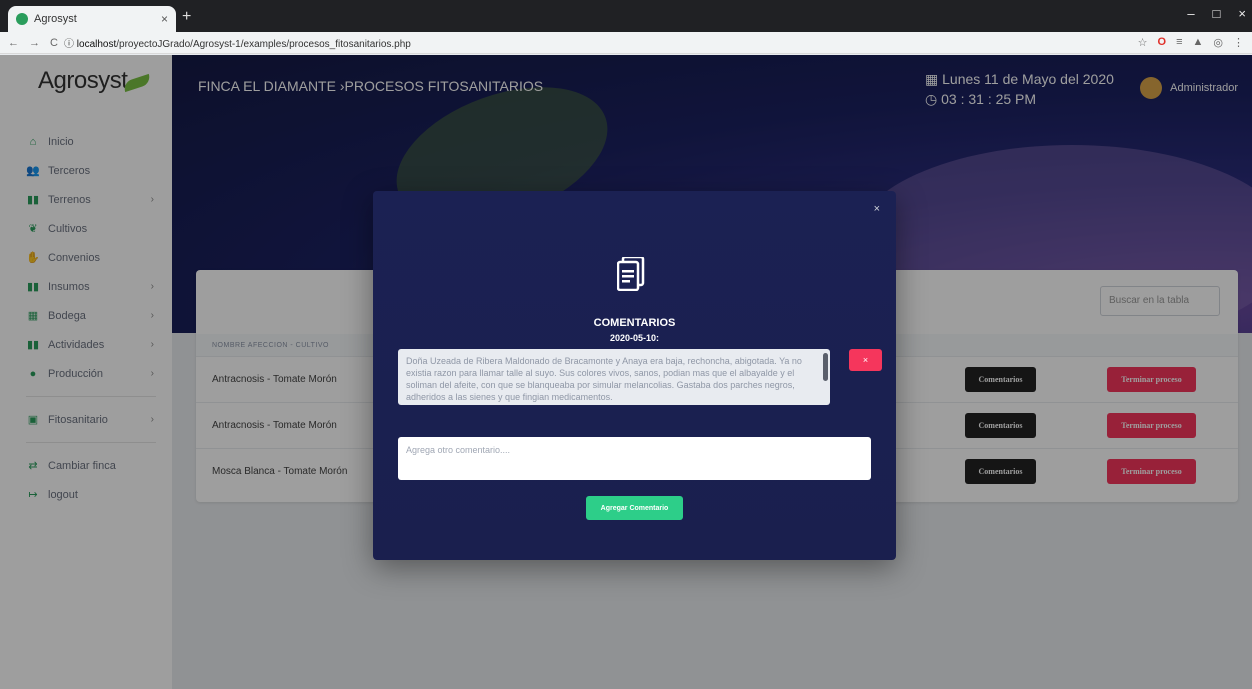  Describe the element at coordinates (92, 19) in the screenshot. I see `browser-tab: Agrosyst ×` at that location.